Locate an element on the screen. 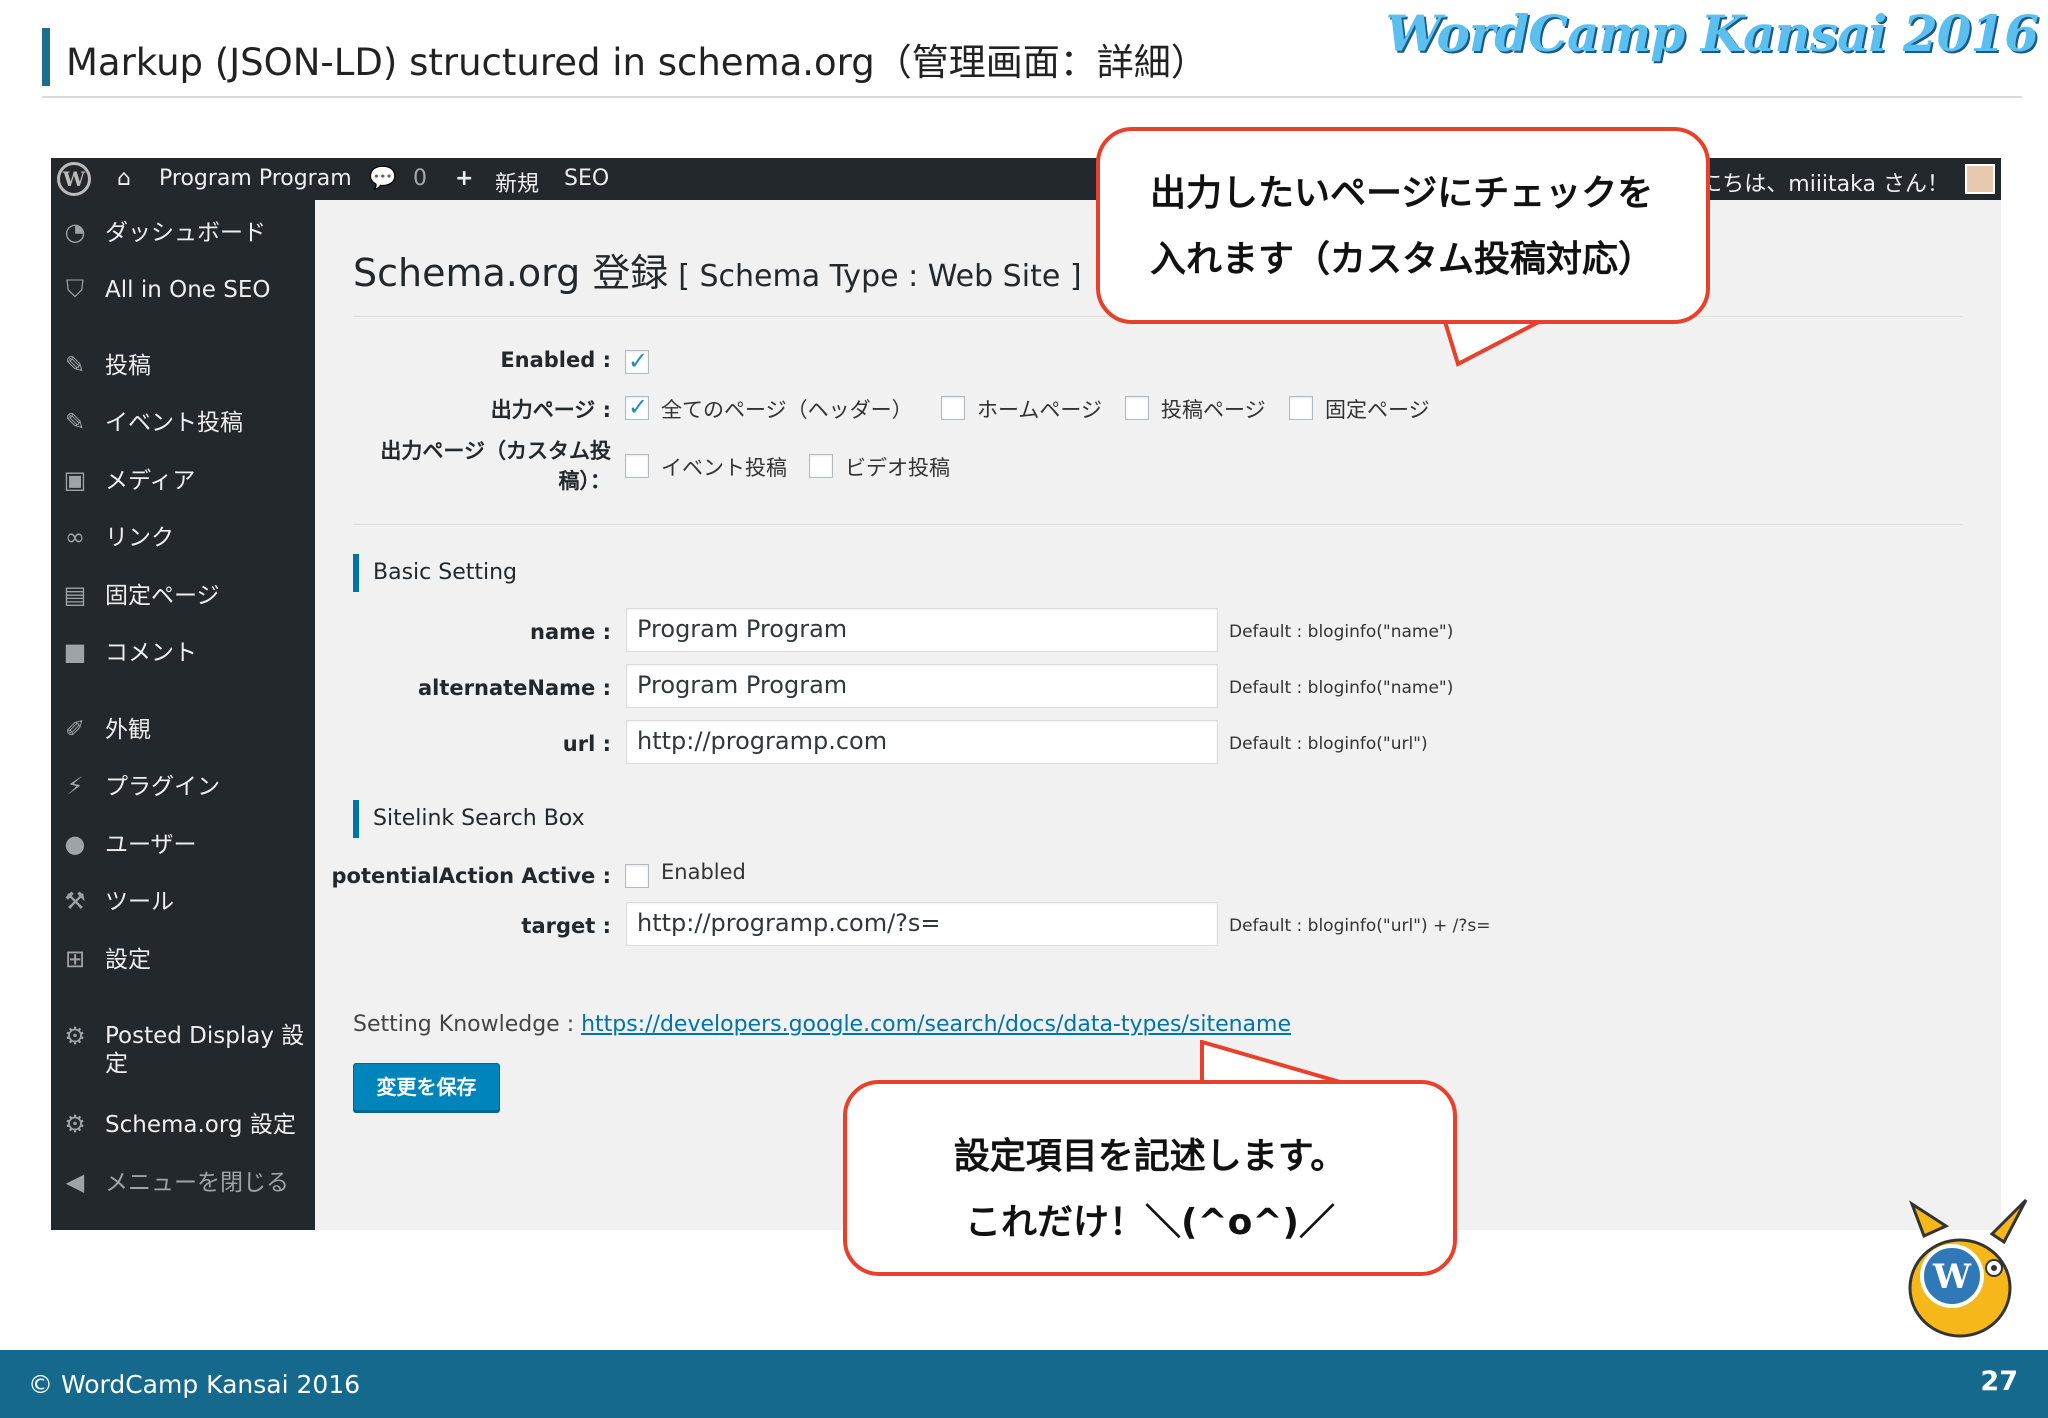 The image size is (2048, 1418). callout-top-line2: 入れます（カスタム投稿対応） is located at coordinates (1402, 259).